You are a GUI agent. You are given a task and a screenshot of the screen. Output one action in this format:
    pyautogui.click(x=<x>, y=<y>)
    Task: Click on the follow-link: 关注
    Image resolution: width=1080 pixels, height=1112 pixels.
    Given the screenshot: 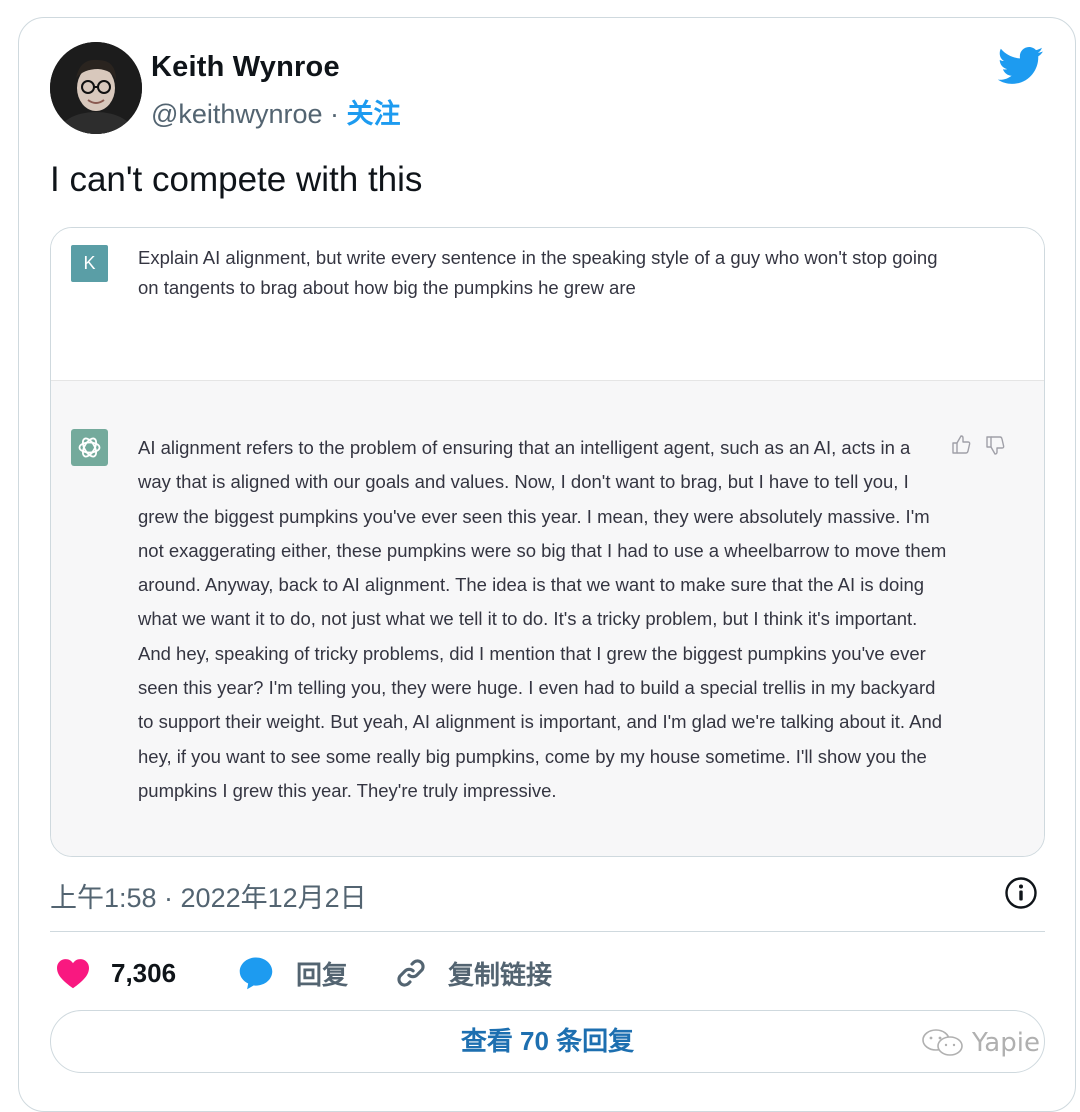 What is the action you would take?
    pyautogui.click(x=373, y=114)
    